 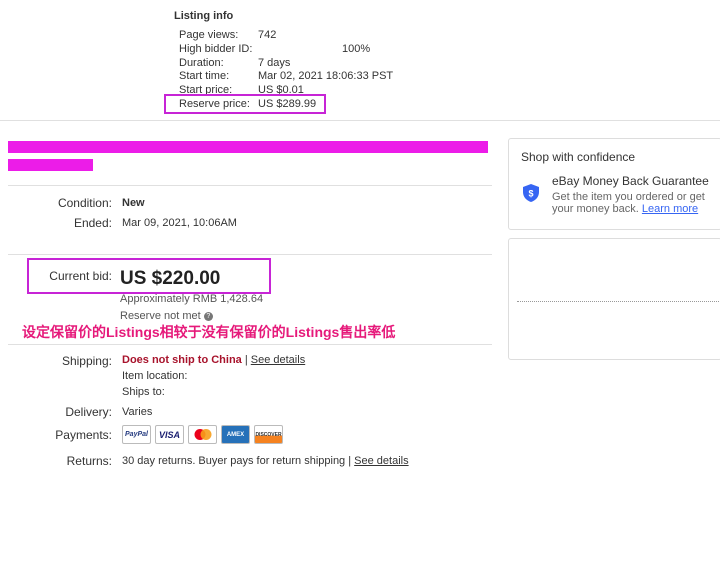 What do you see at coordinates (202, 434) in the screenshot?
I see `mastercard-icon` at bounding box center [202, 434].